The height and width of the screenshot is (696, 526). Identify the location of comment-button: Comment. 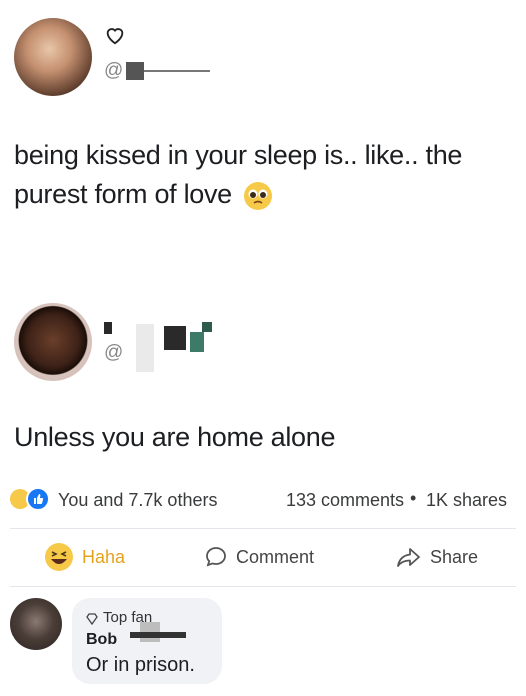
(259, 557).